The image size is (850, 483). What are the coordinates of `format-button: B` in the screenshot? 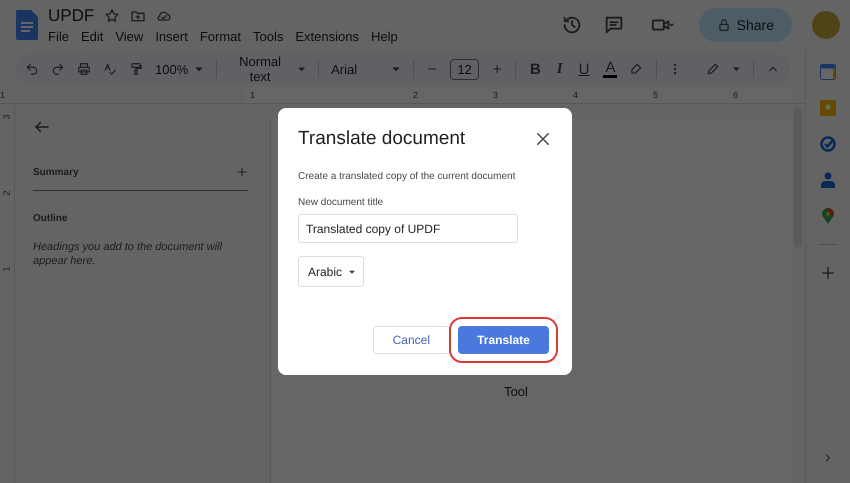 It's located at (535, 69).